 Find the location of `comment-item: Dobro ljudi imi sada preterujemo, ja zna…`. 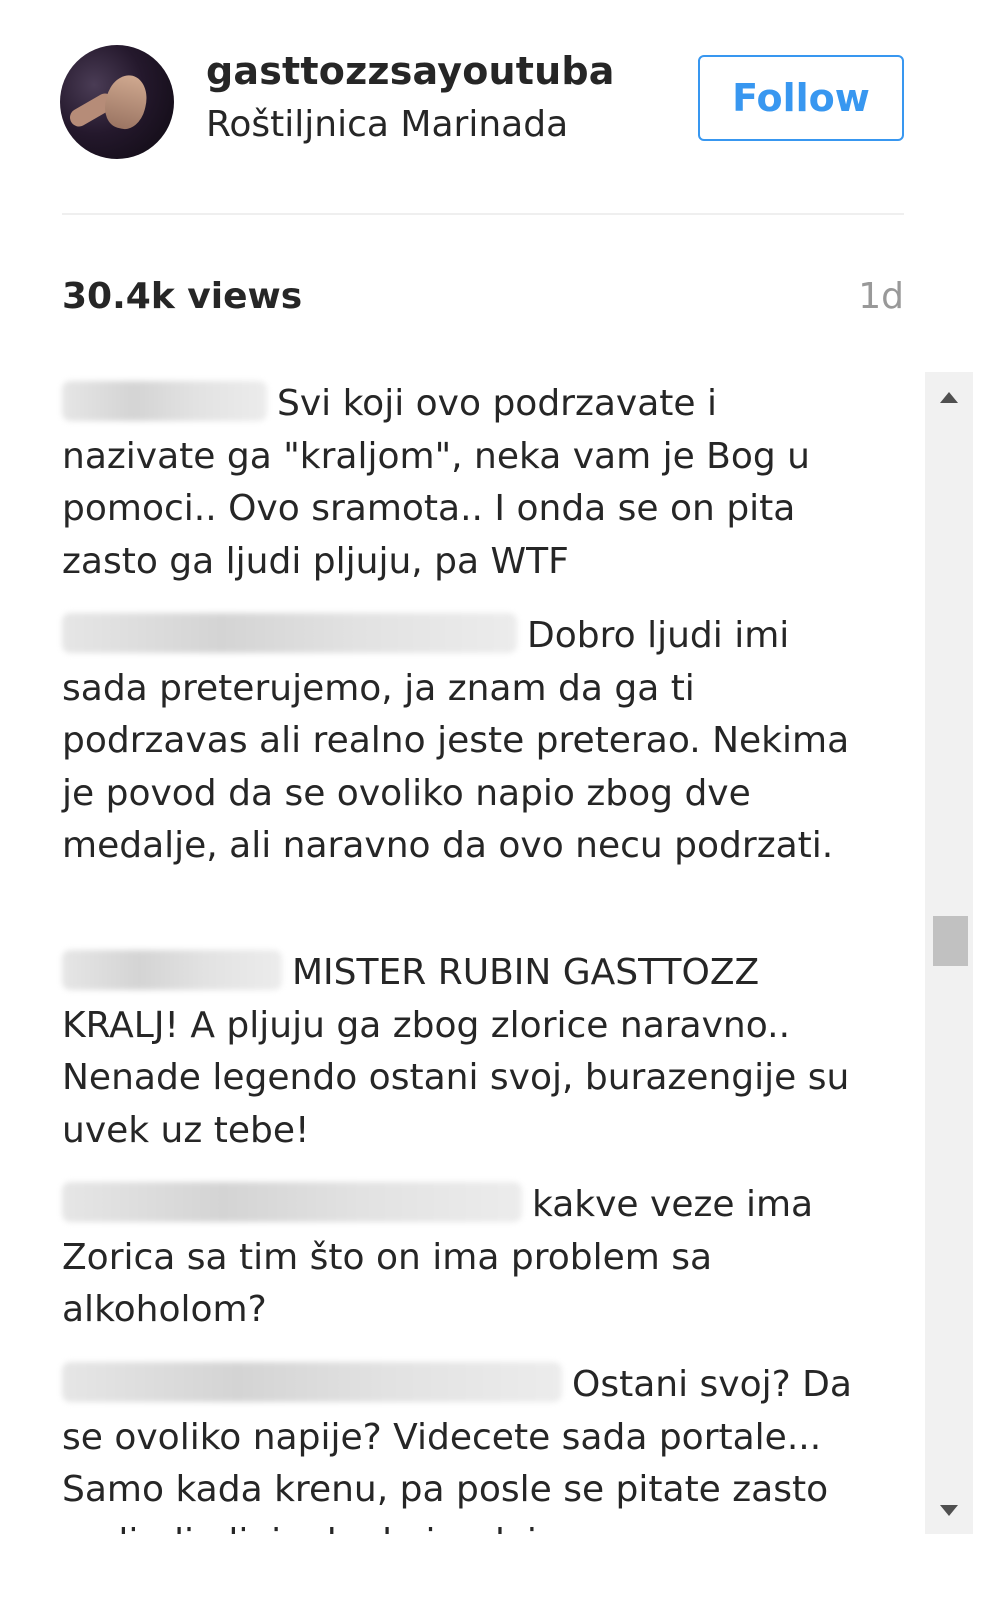

comment-item: Dobro ljudi imi sada preterujemo, ja zna… is located at coordinates (462, 741).